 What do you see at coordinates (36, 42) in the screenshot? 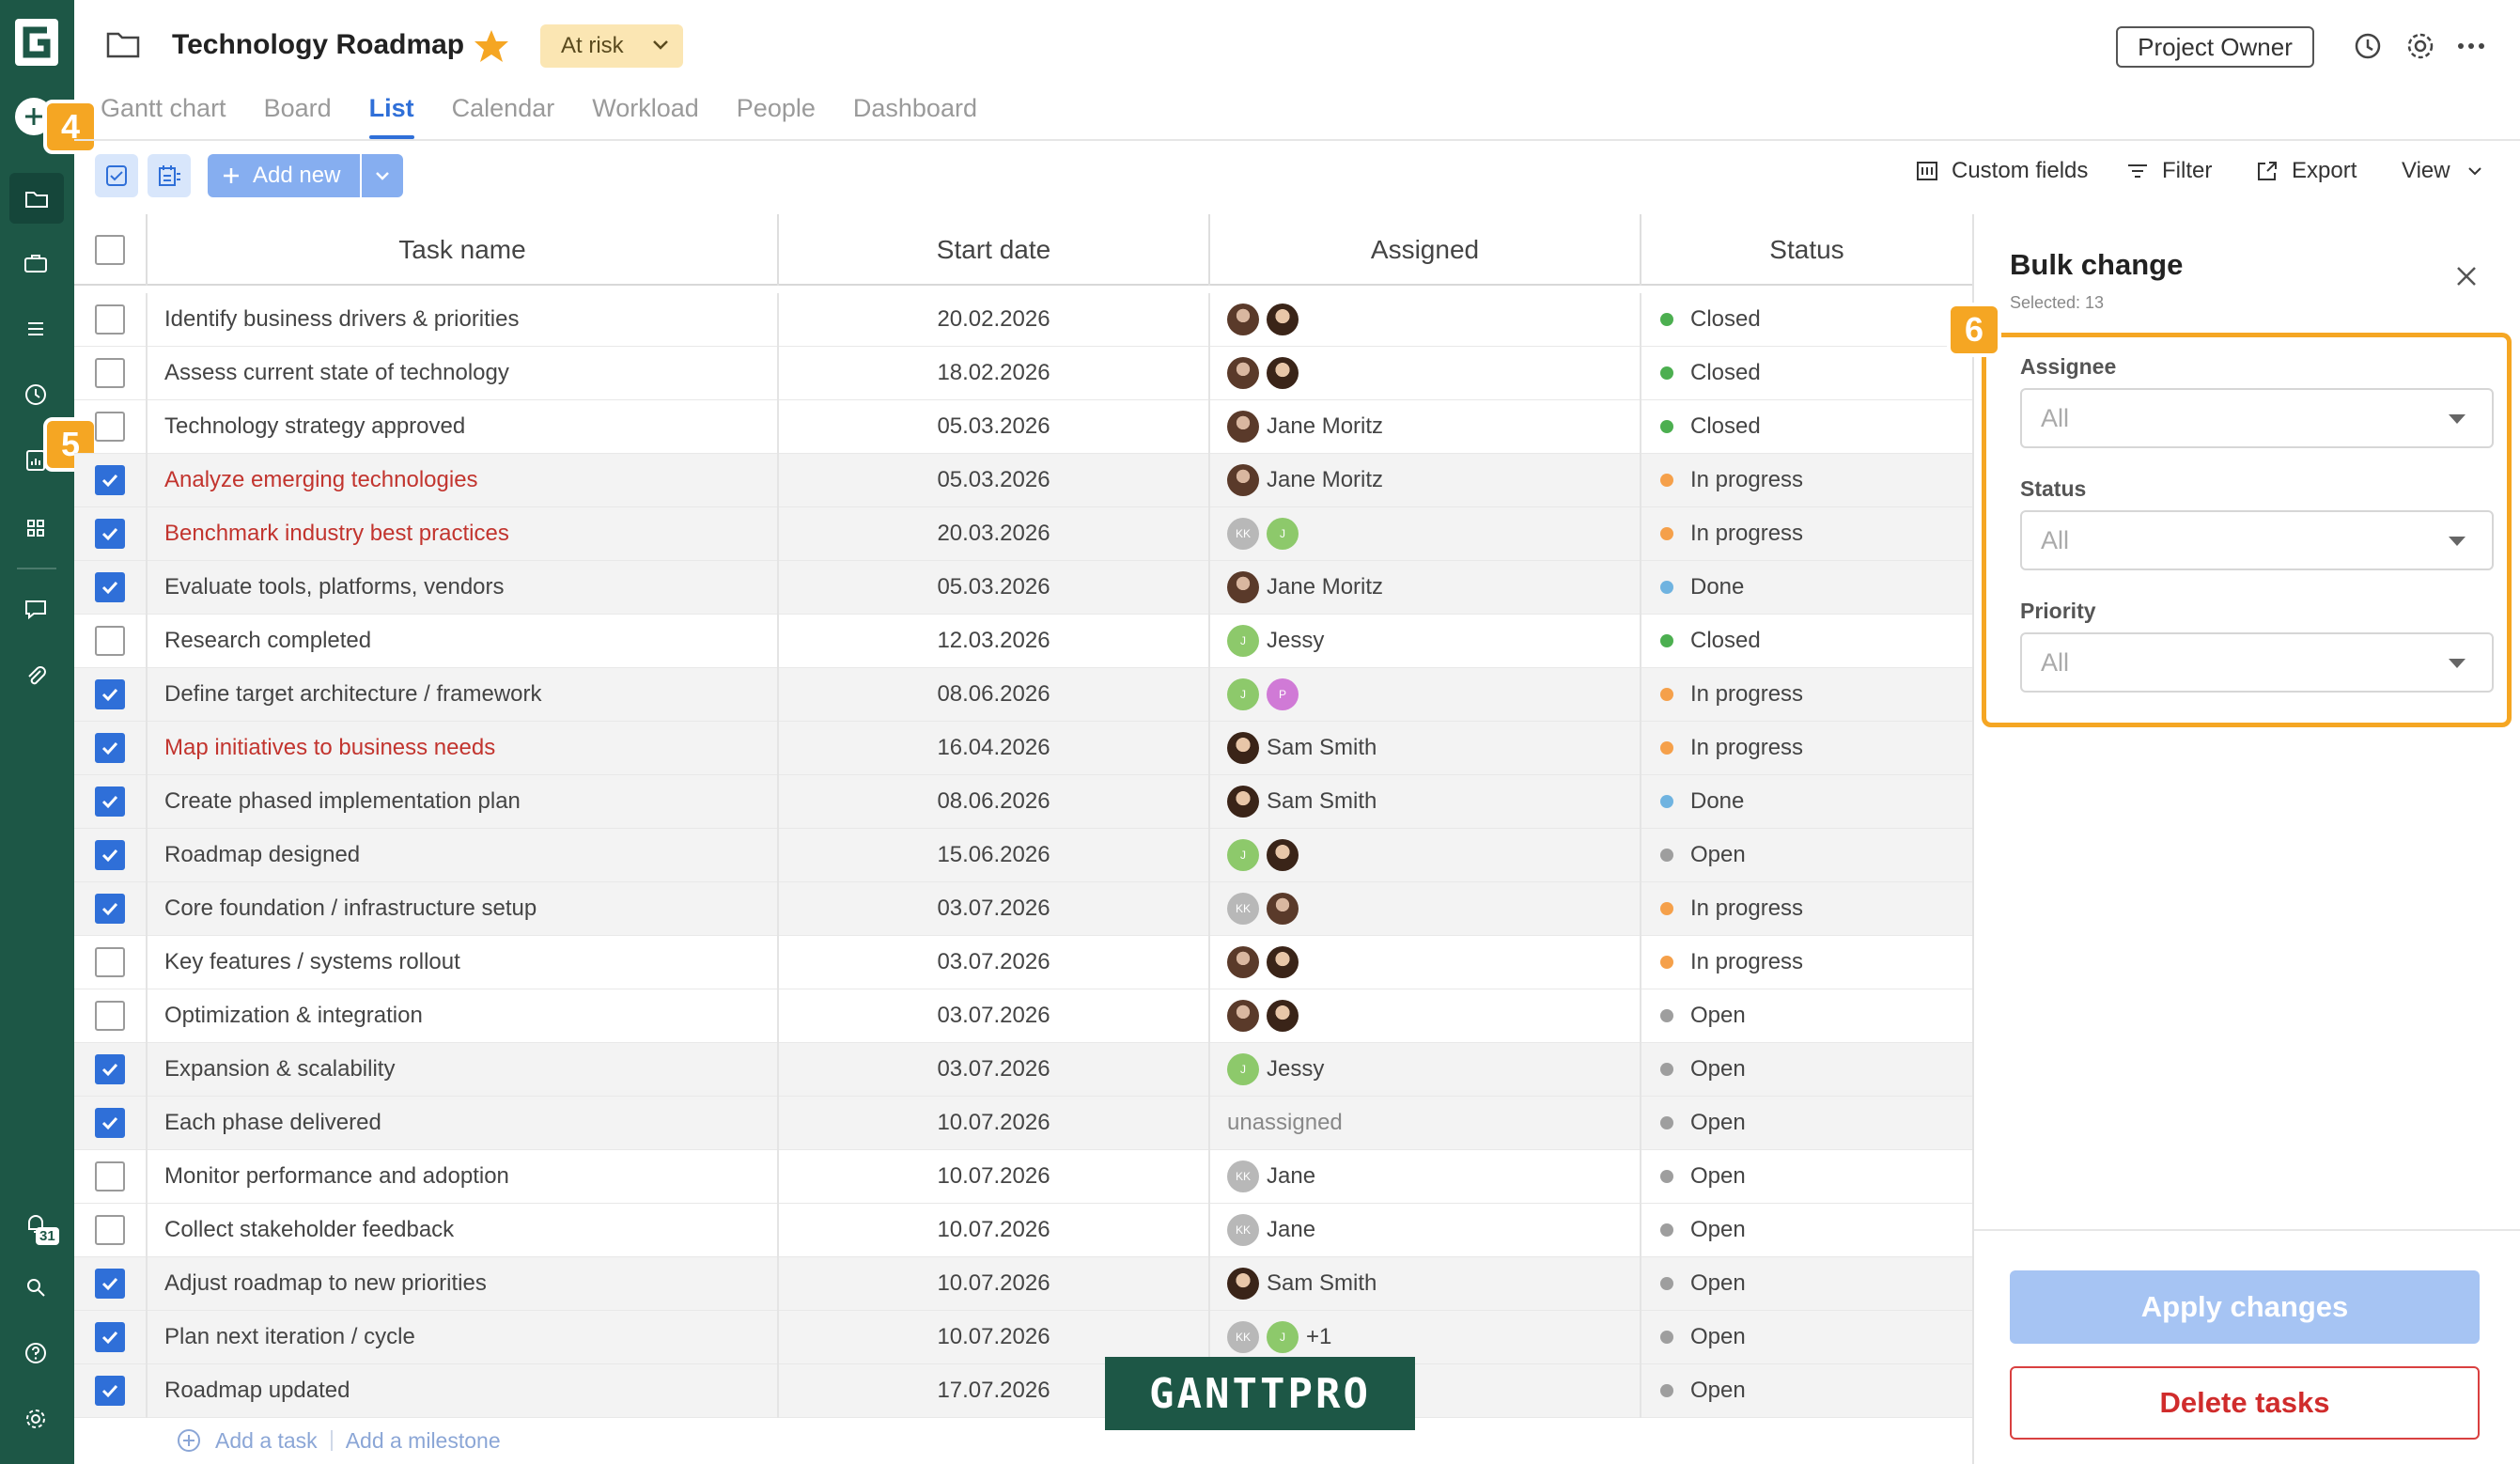
I see `ganttpro-logo` at bounding box center [36, 42].